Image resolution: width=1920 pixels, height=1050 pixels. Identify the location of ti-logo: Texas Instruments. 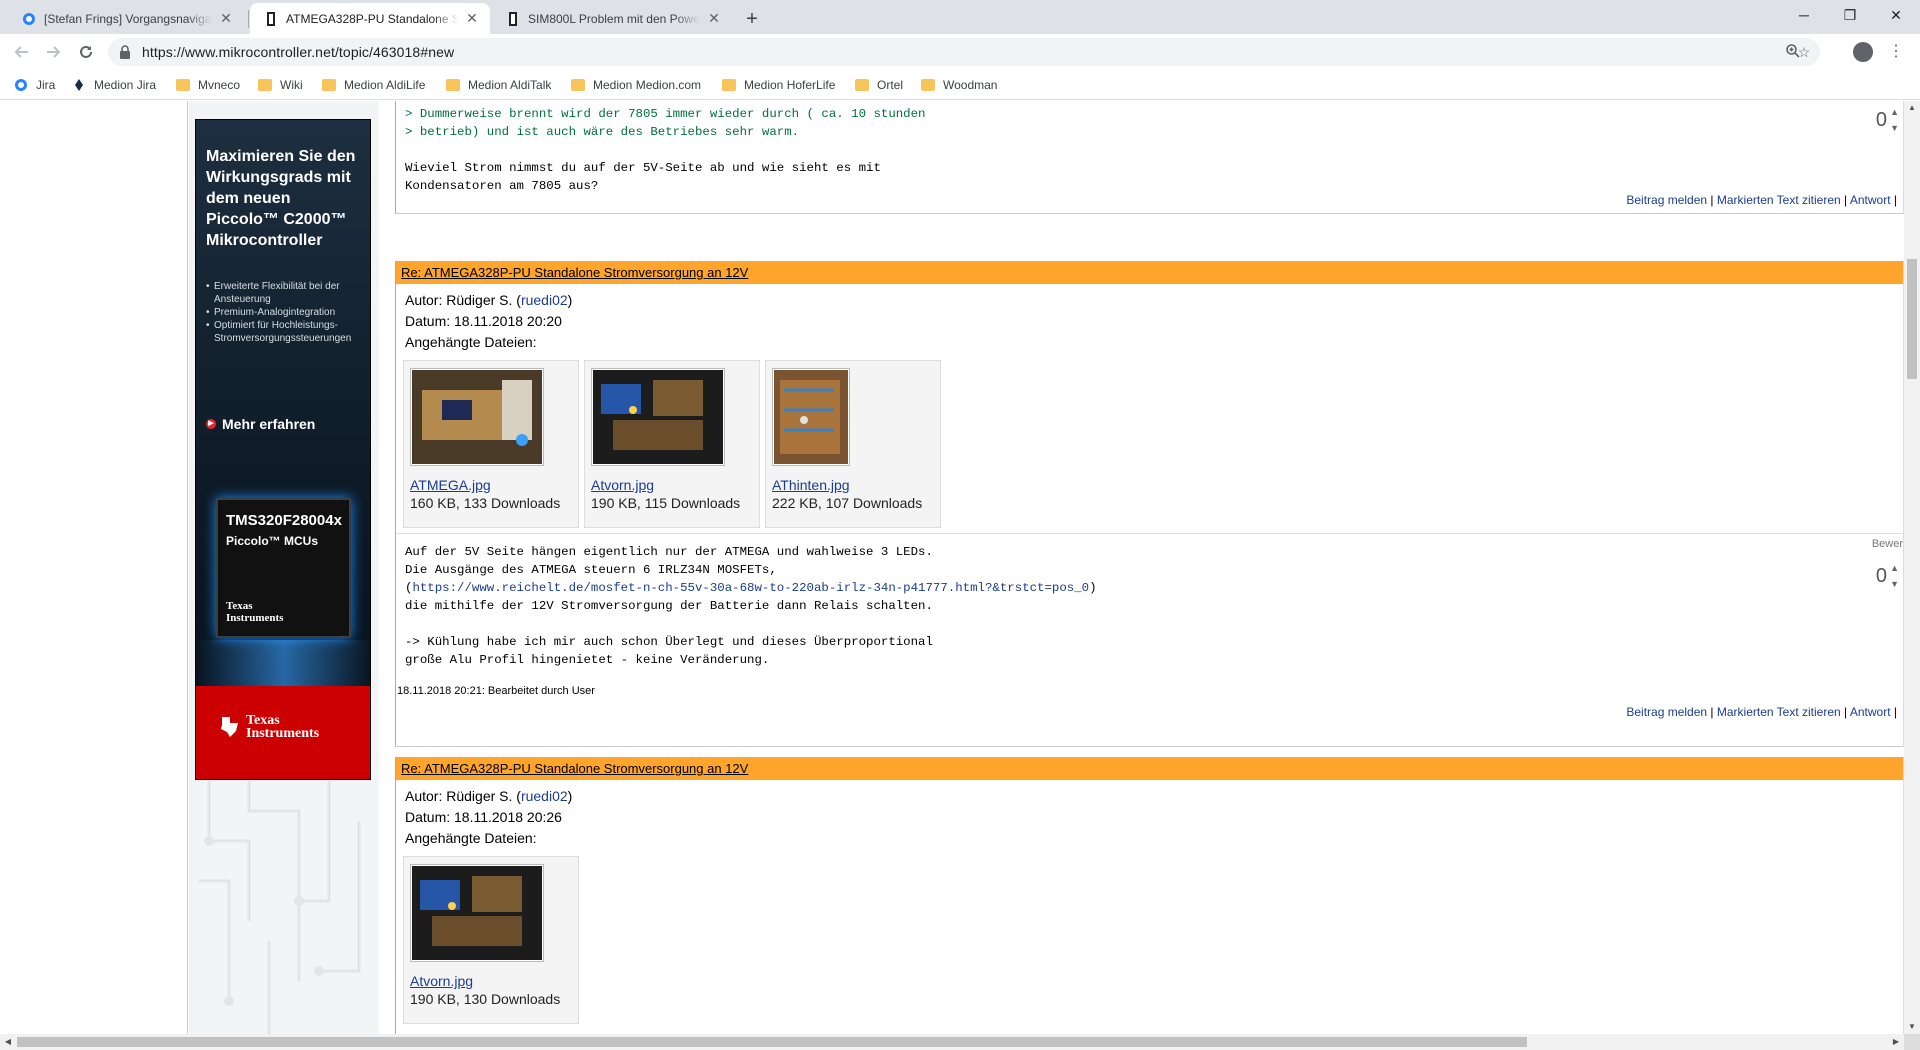
(268, 727).